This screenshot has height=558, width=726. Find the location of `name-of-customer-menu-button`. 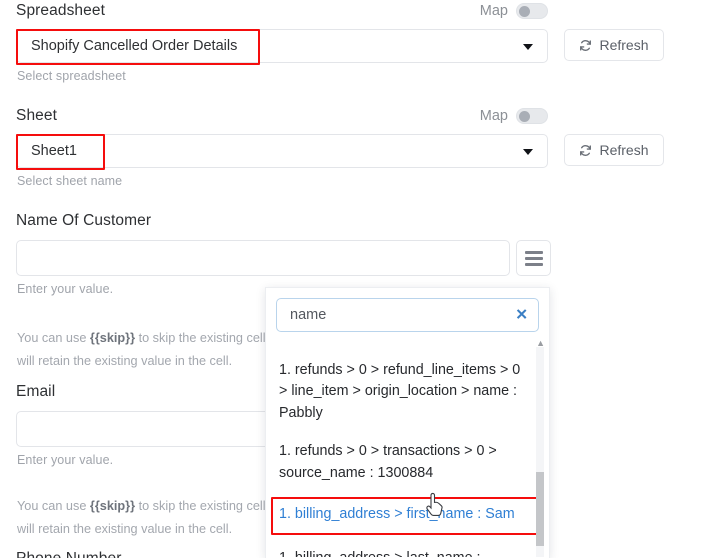

name-of-customer-menu-button is located at coordinates (533, 258).